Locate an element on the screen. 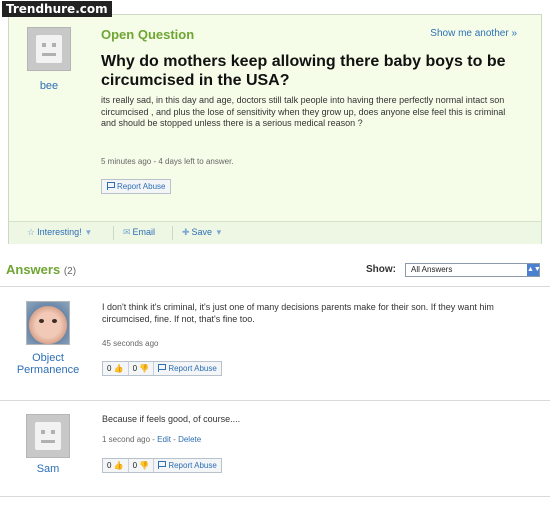 This screenshot has height=511, width=550. answers-heading: Answers (2) is located at coordinates (41, 269).